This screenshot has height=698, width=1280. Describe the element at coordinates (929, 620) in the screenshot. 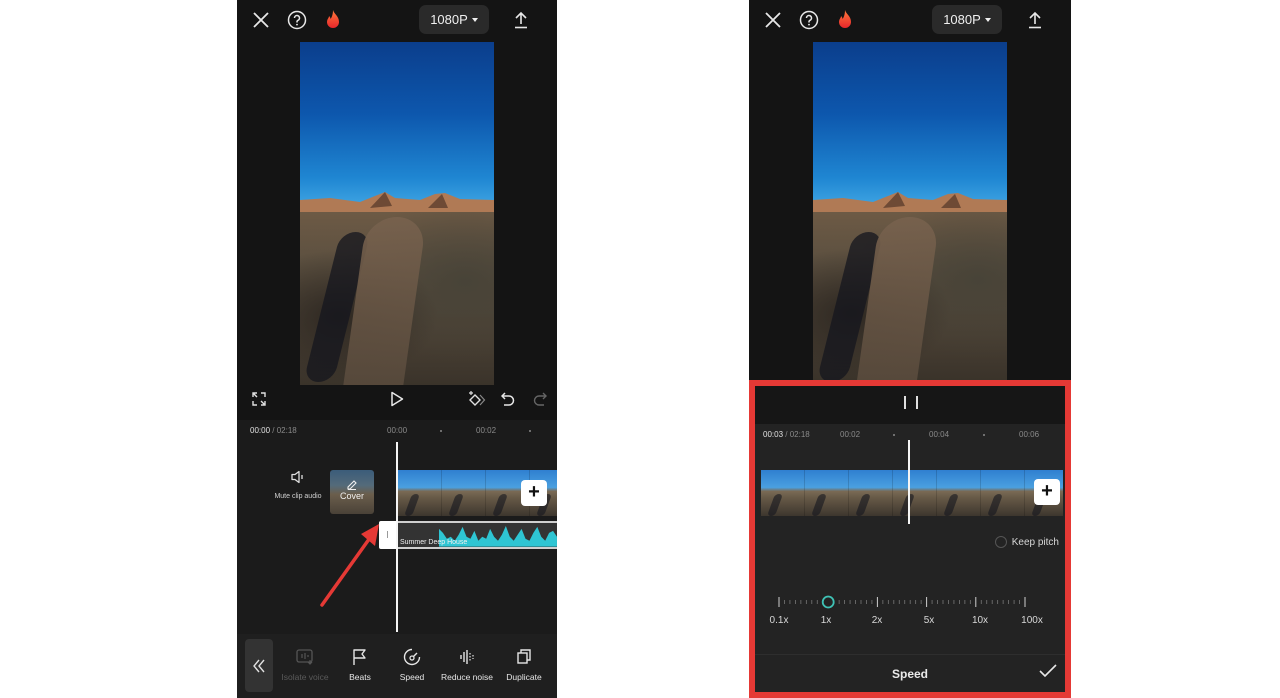

I see `speed-option-label: 5x` at that location.